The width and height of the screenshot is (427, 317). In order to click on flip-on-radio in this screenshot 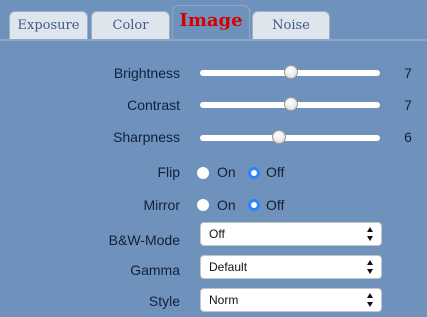, I will do `click(203, 173)`.